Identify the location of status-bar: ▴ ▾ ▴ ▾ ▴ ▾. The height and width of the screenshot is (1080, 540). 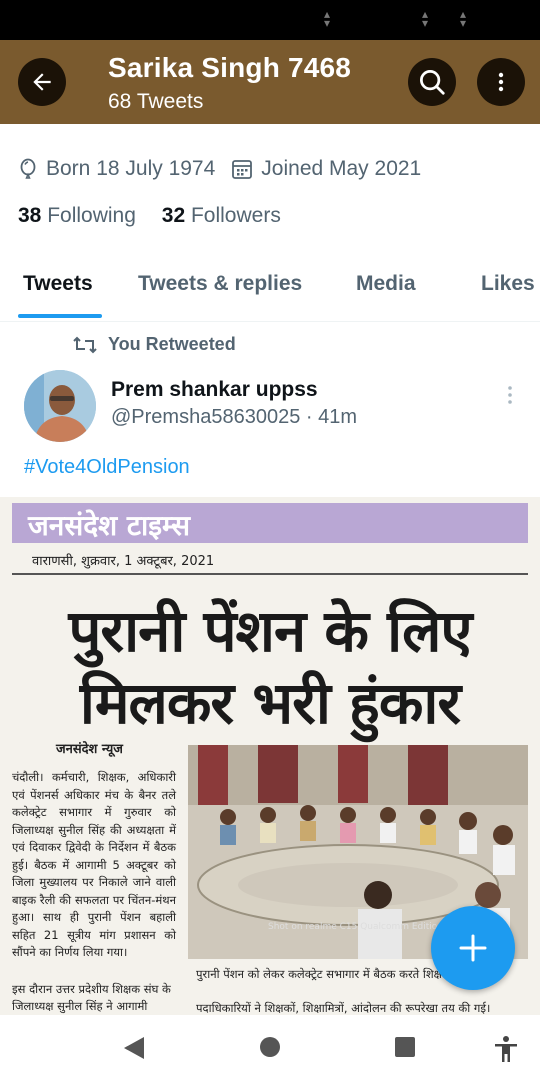
(270, 20).